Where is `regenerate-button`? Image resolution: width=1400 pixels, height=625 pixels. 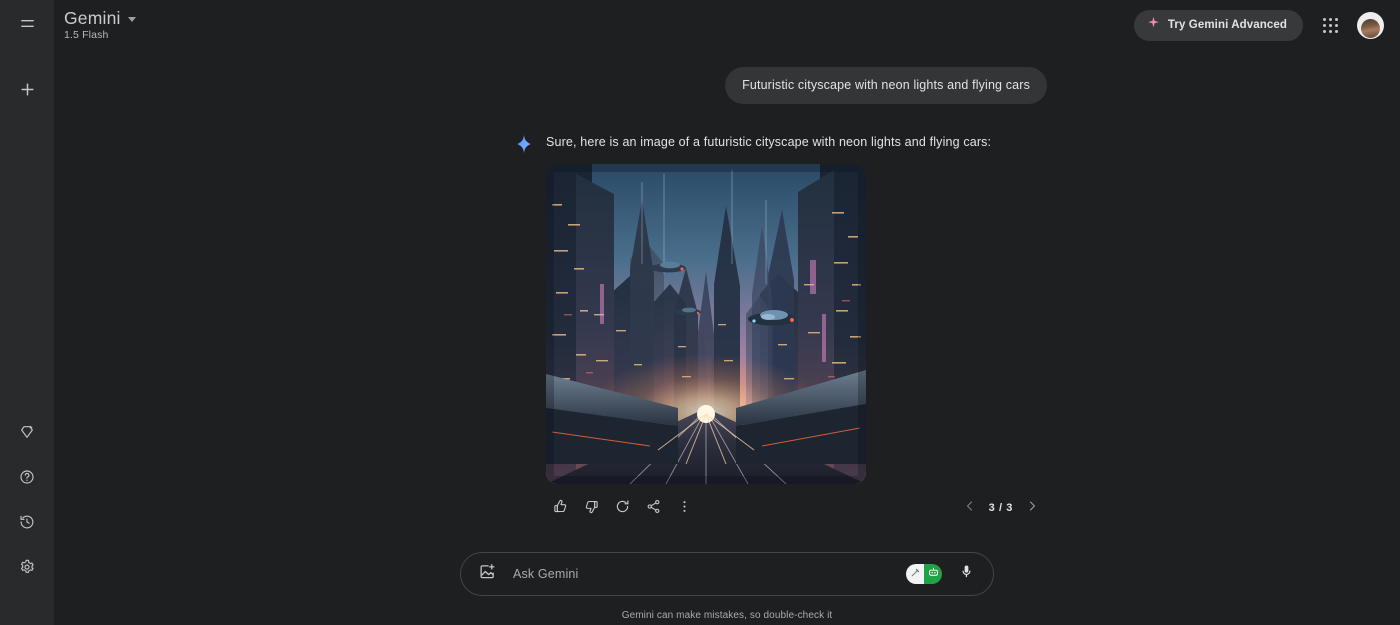
regenerate-button is located at coordinates (622, 509).